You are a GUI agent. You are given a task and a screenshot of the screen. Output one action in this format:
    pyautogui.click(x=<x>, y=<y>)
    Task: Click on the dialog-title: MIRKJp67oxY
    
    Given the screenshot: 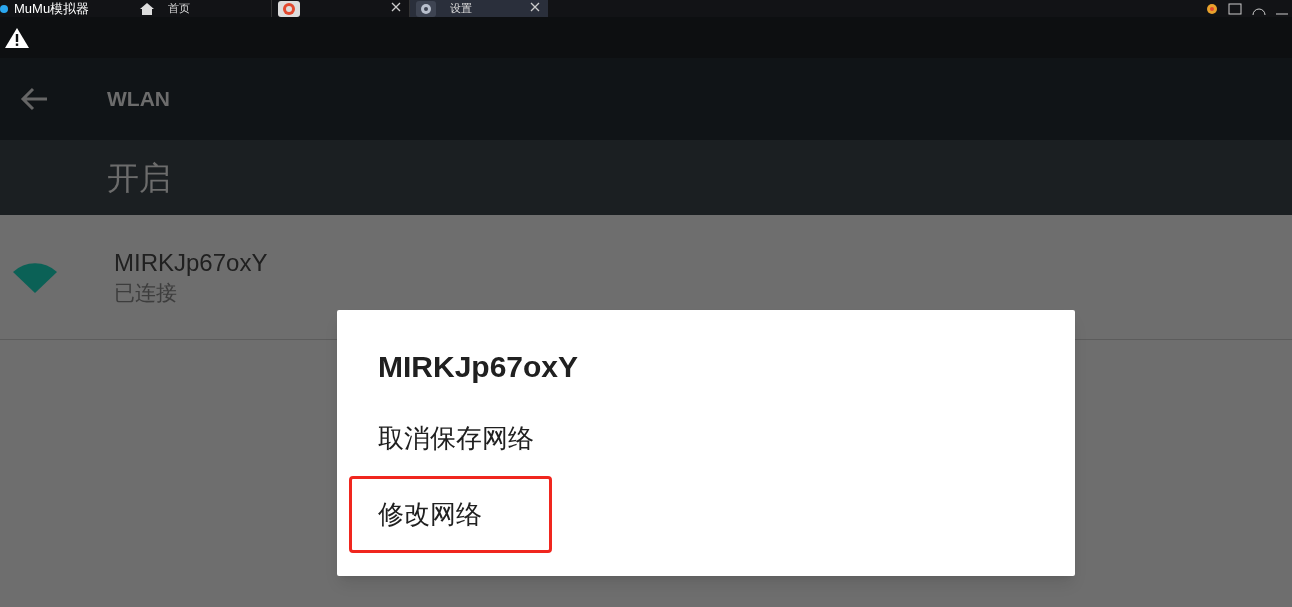 What is the action you would take?
    pyautogui.click(x=478, y=367)
    